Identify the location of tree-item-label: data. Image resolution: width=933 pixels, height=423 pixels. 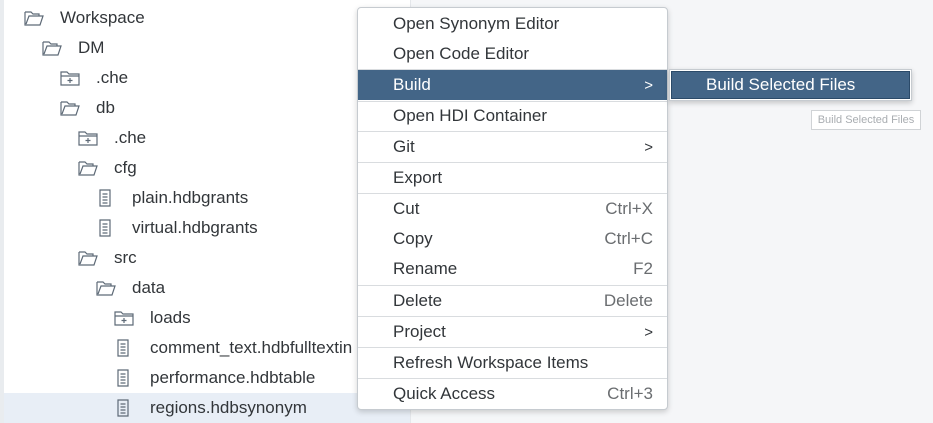
(149, 287).